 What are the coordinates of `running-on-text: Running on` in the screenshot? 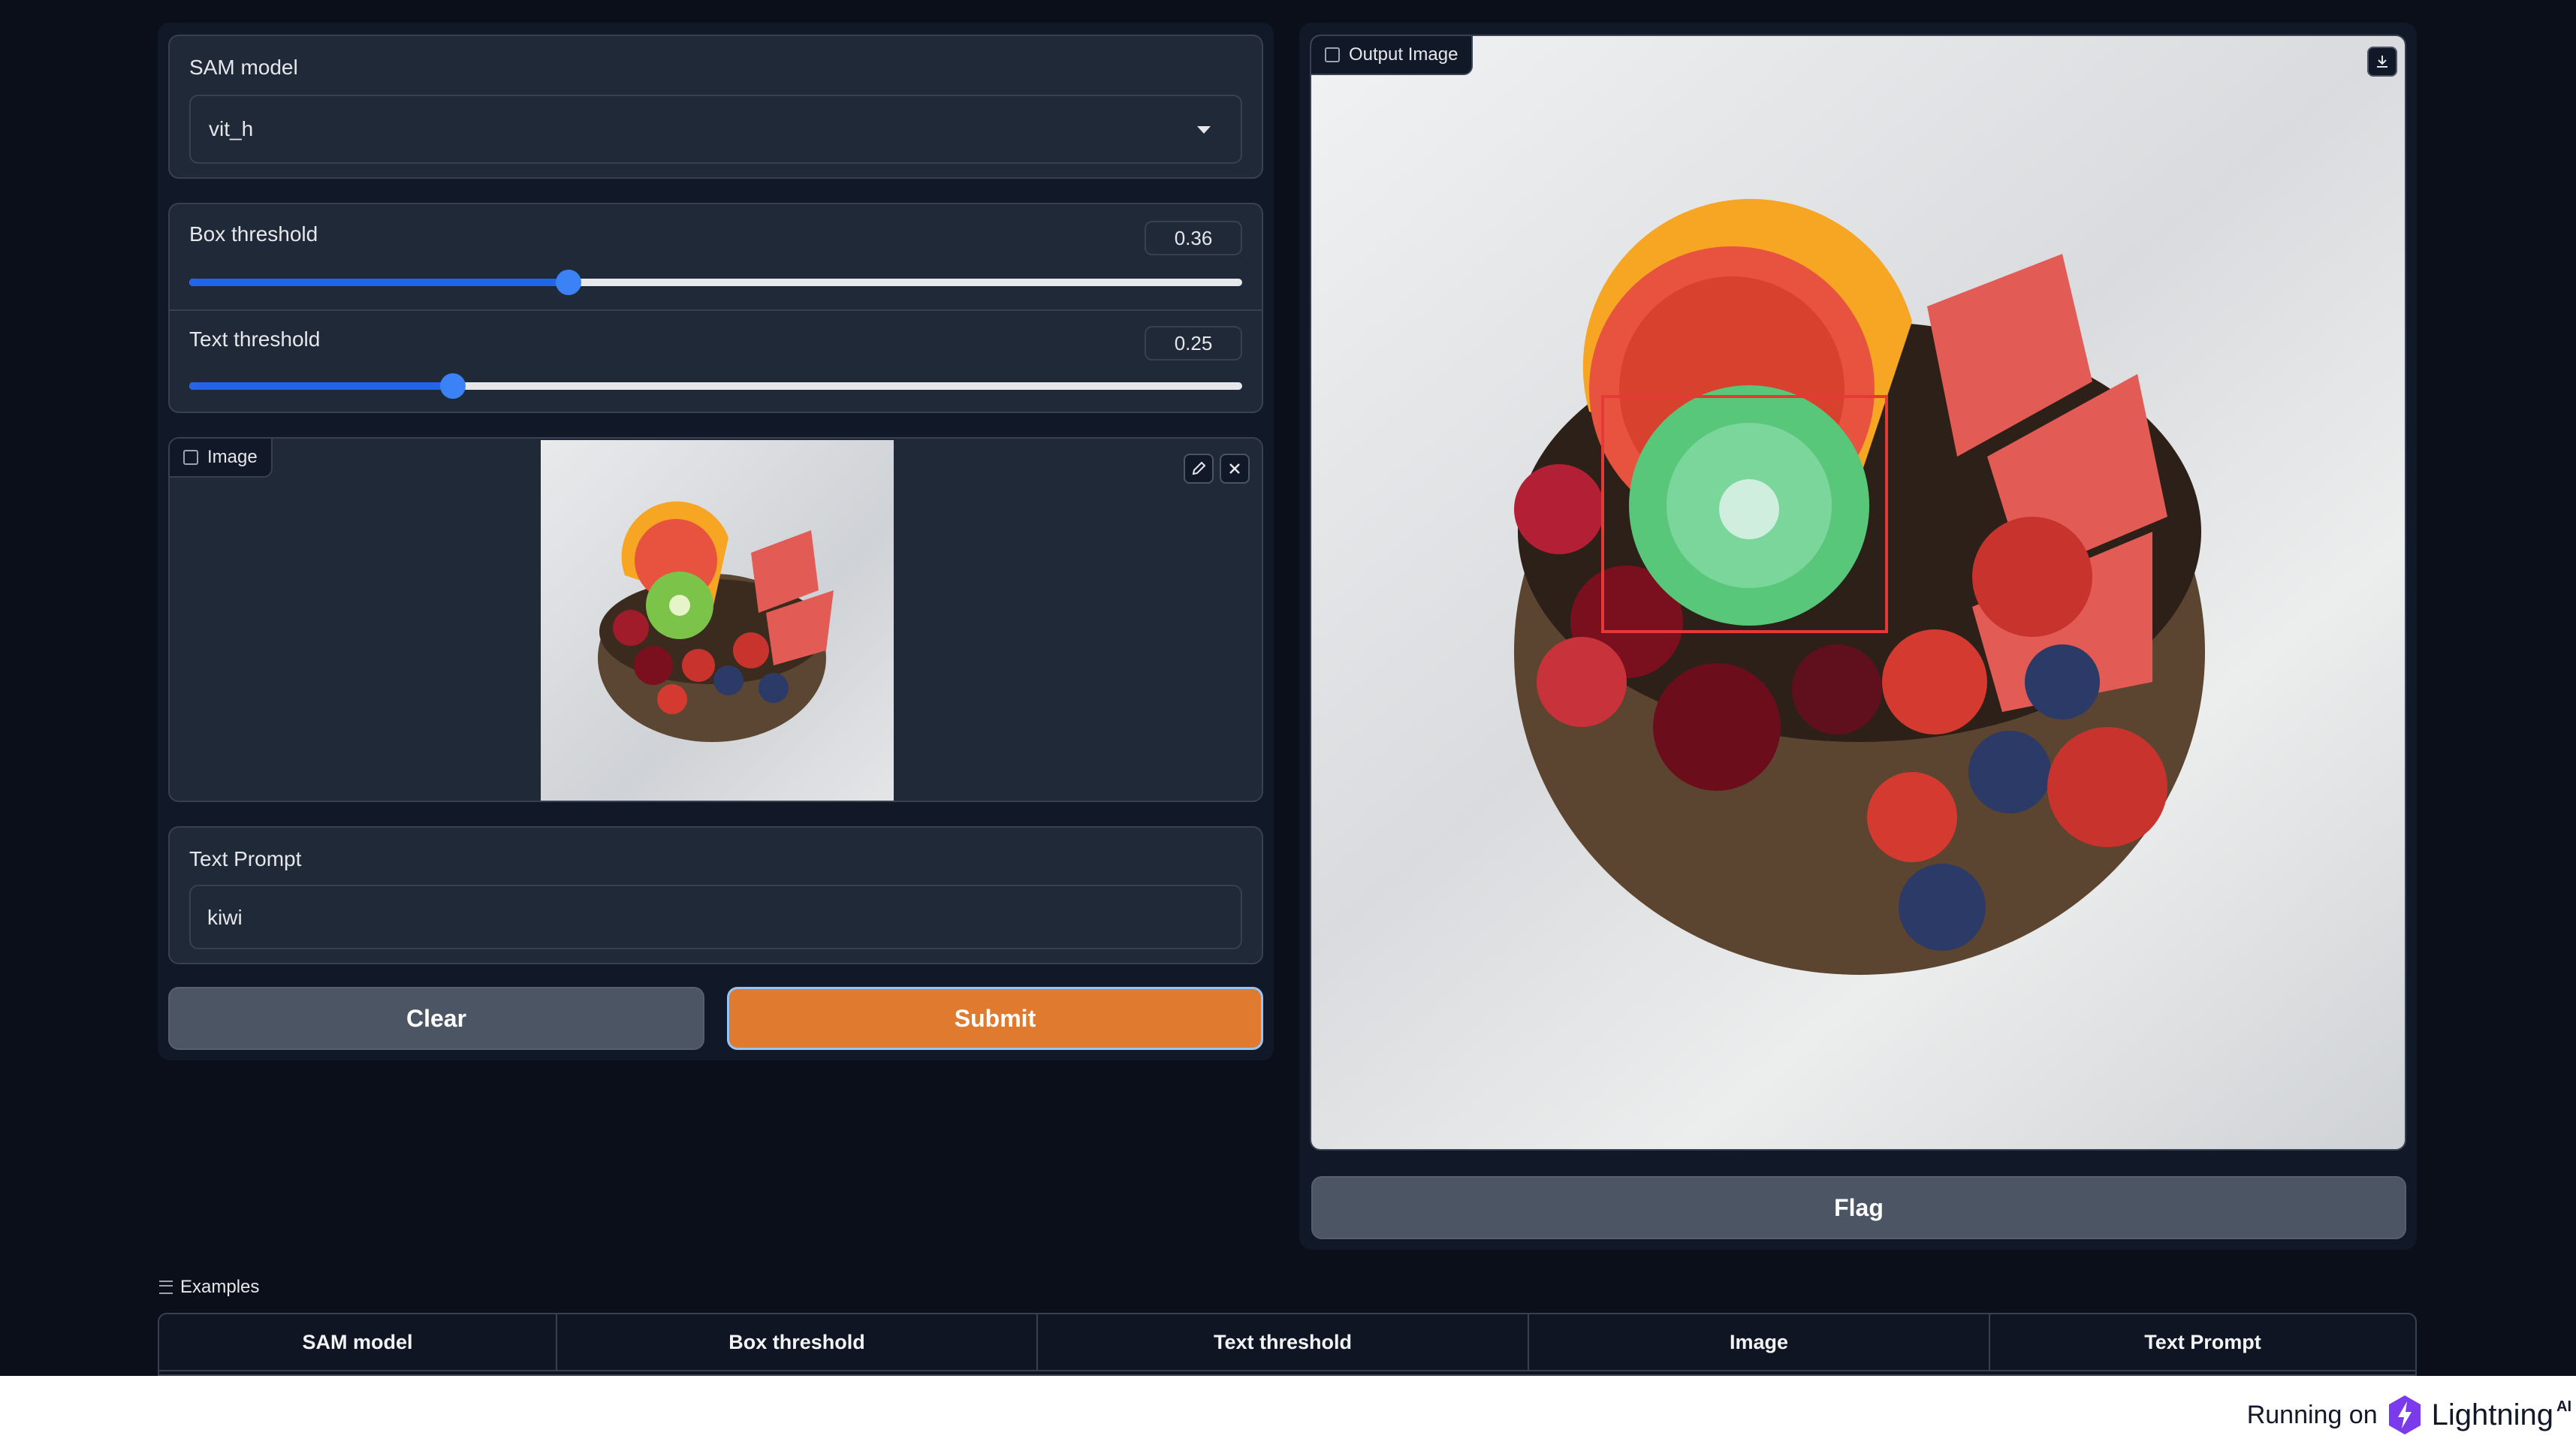 It's located at (2312, 1414).